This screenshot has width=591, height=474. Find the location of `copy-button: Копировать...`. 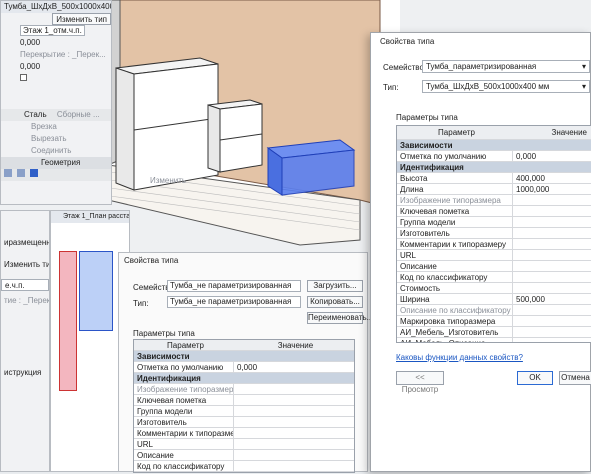

copy-button: Копировать... is located at coordinates (335, 302).